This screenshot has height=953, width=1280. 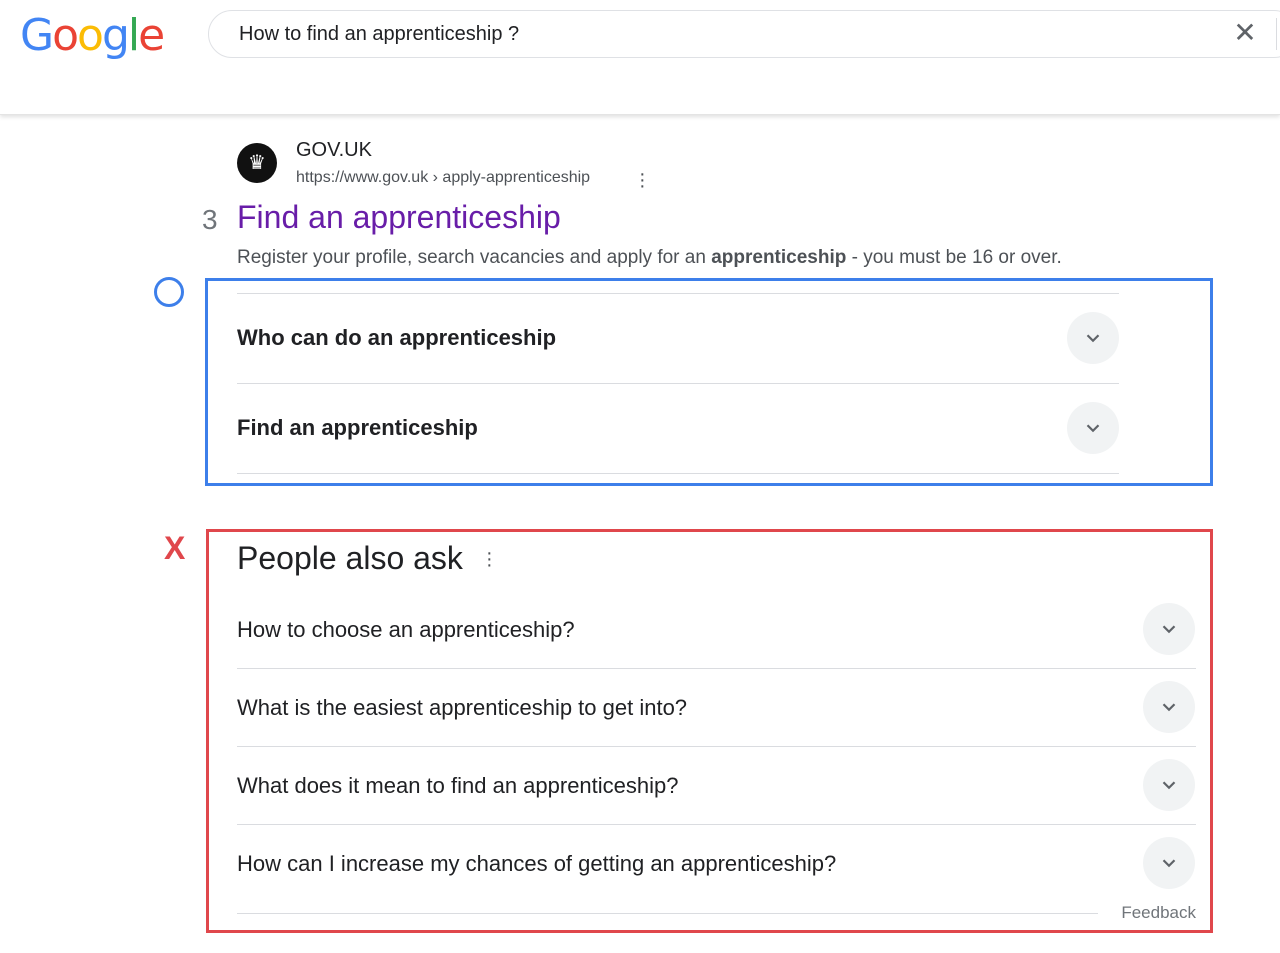 What do you see at coordinates (396, 338) in the screenshot?
I see `sitelink: Who can do an apprenticeship` at bounding box center [396, 338].